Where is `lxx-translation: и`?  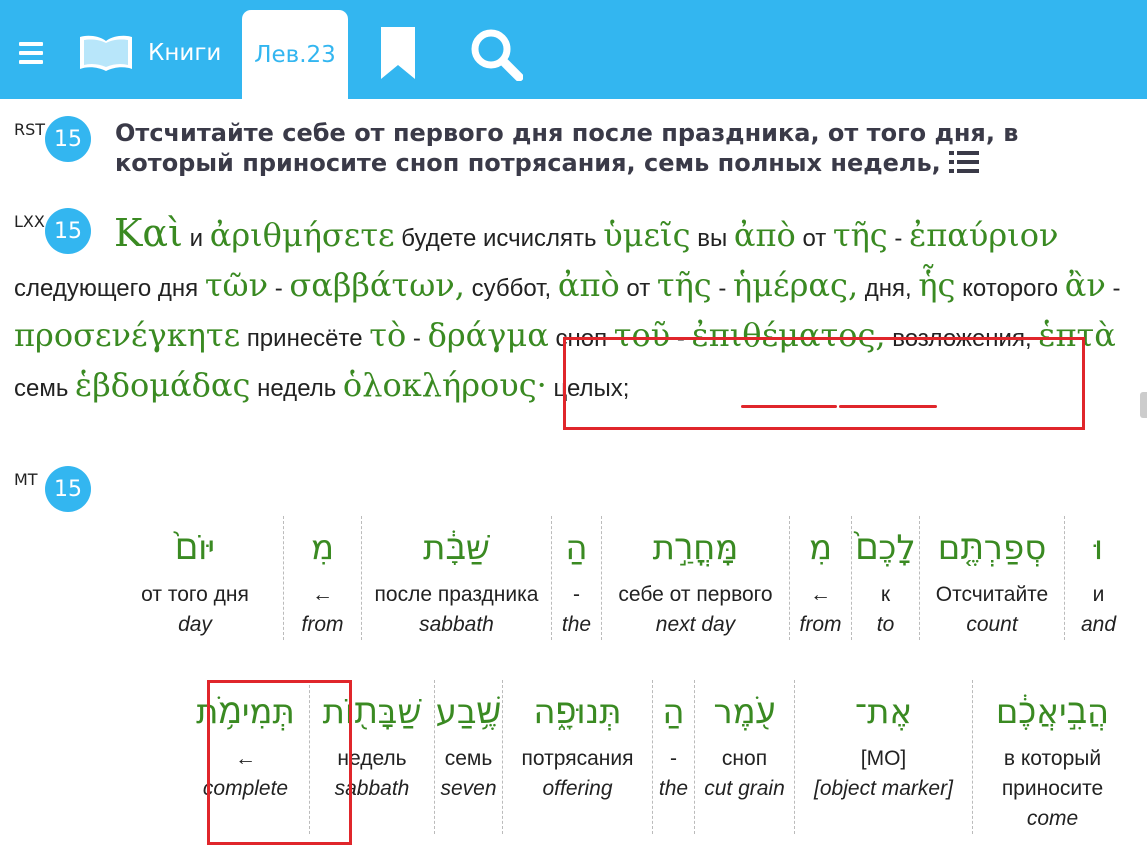 lxx-translation: и is located at coordinates (196, 238).